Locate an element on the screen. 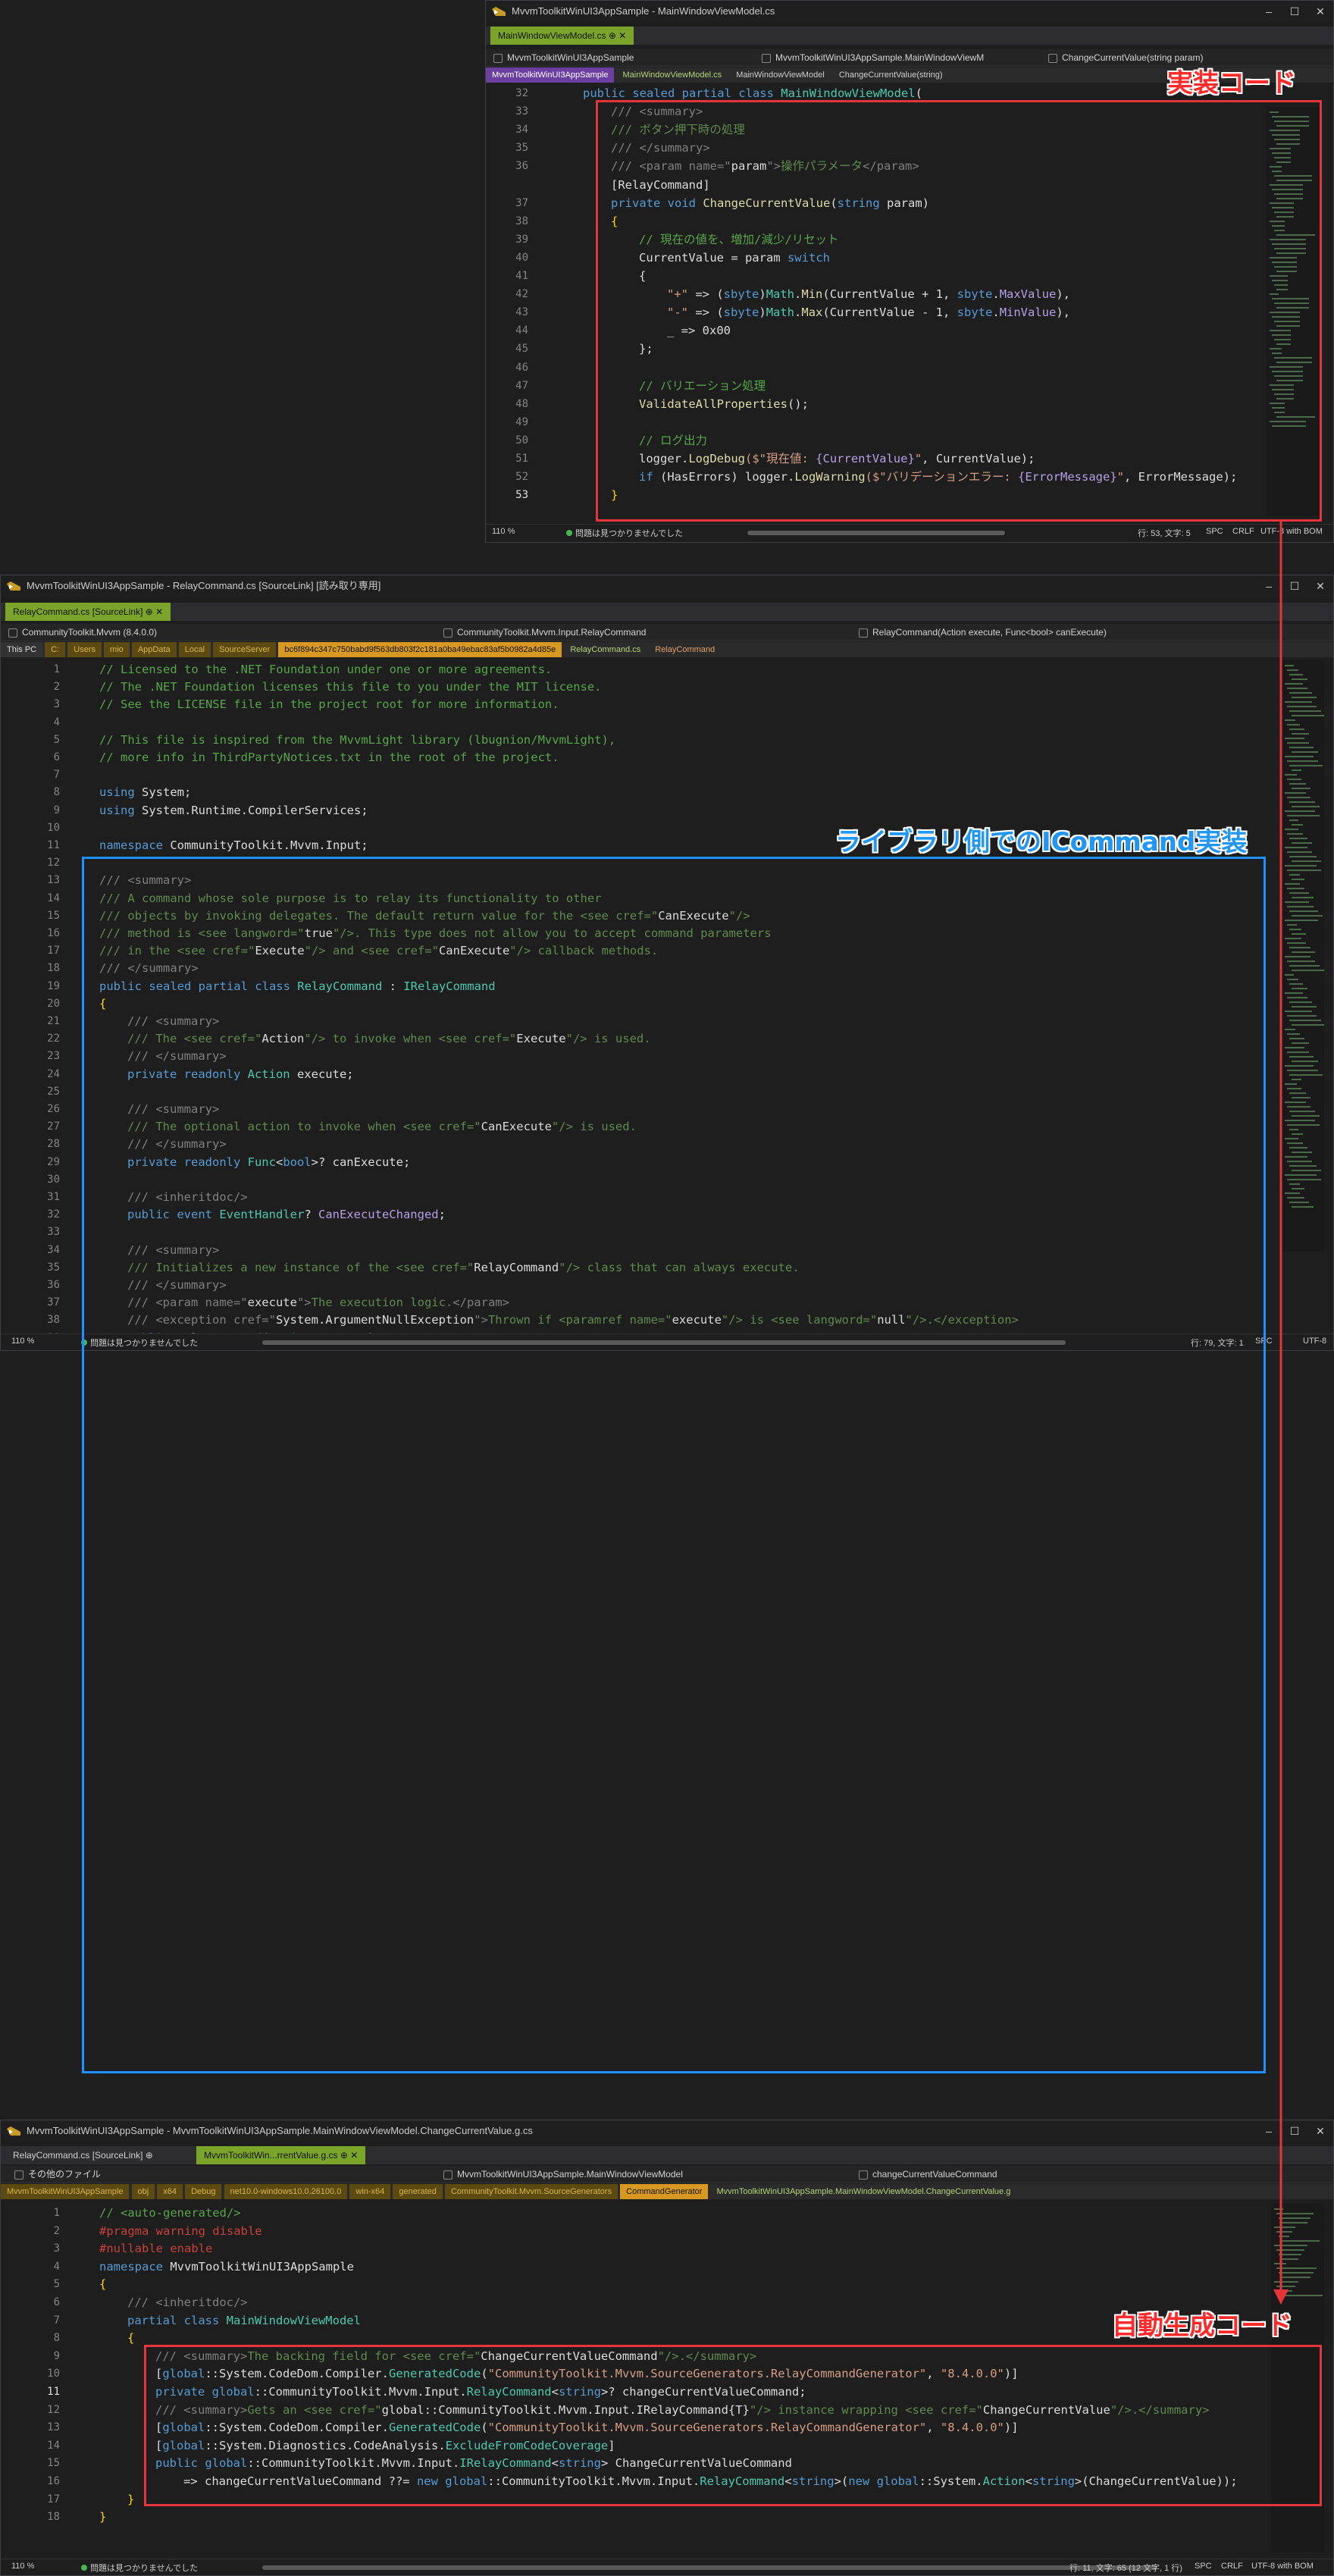 The width and height of the screenshot is (1334, 2576). tab-mainwindowviewmodel: MainWindowViewModel.cs ⊕ ✕ is located at coordinates (562, 36).